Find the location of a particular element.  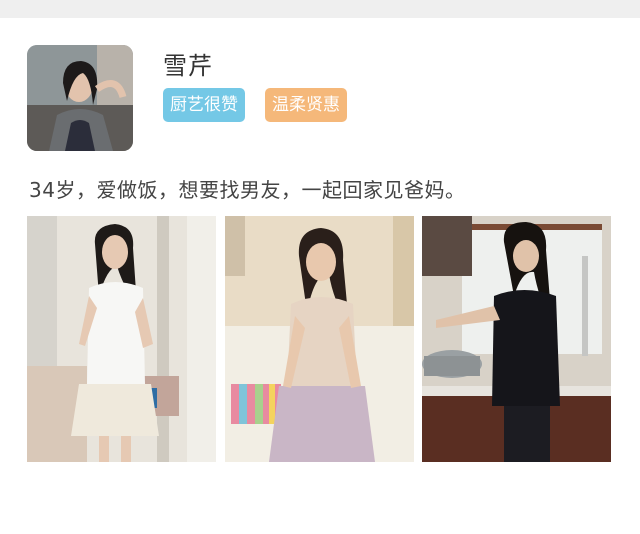

photo-seated-image is located at coordinates (319, 339).